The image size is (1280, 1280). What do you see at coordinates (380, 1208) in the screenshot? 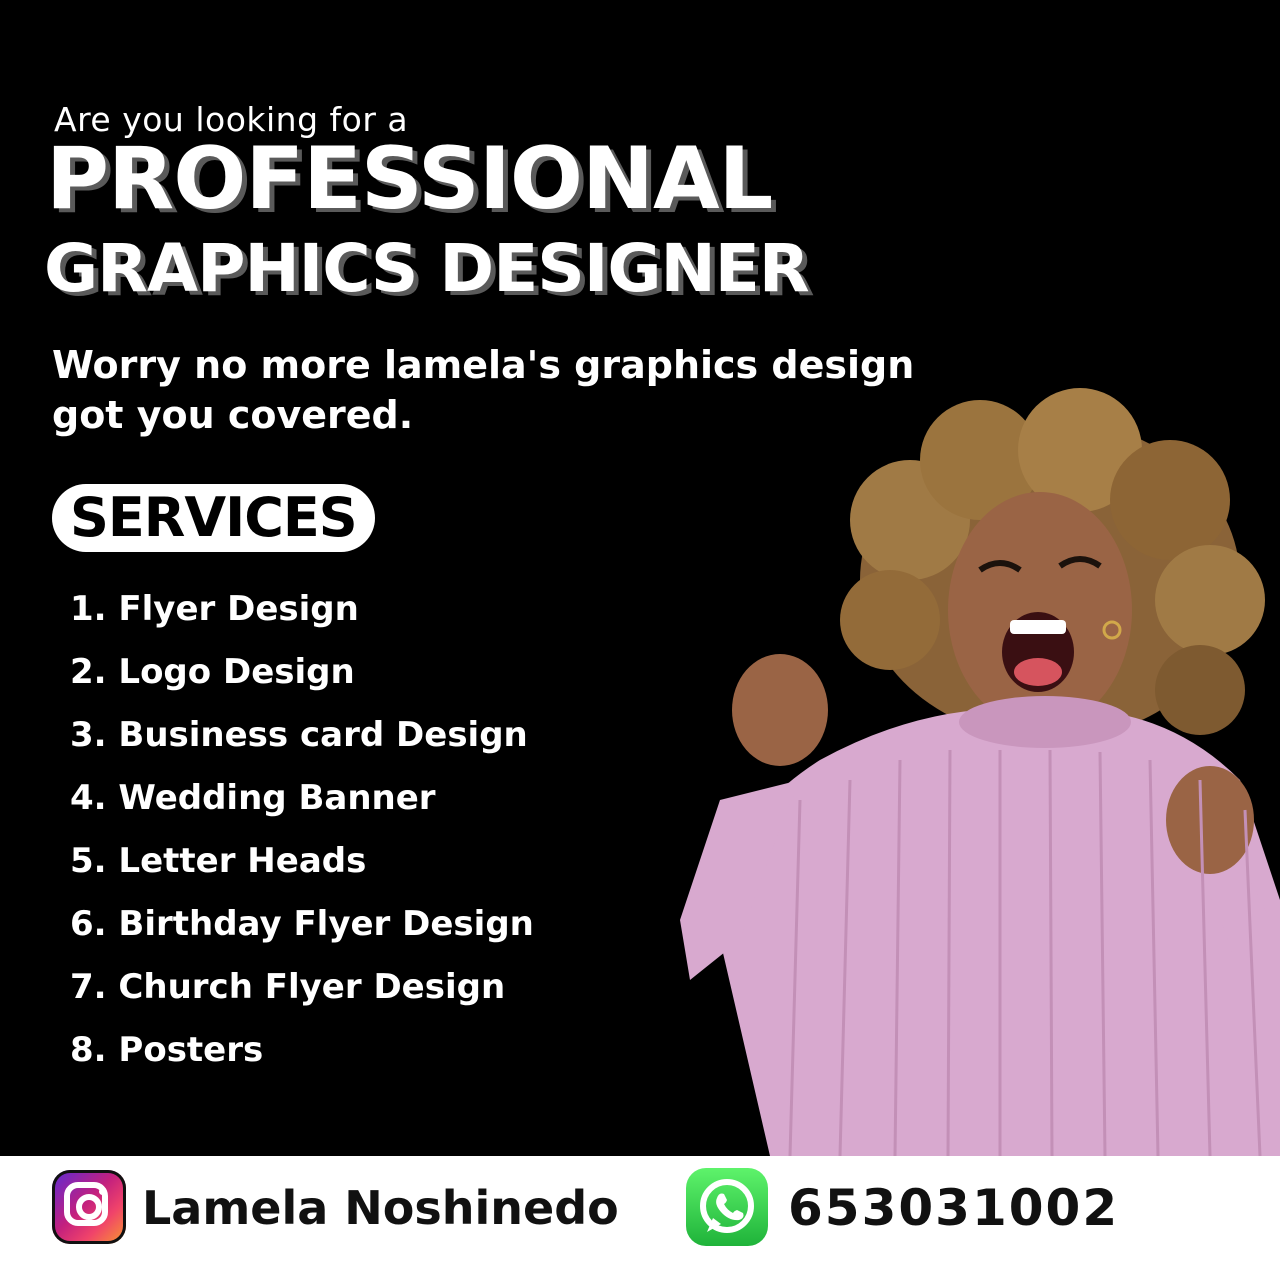
I see `instagram-handle: Lamela Noshinedo` at bounding box center [380, 1208].